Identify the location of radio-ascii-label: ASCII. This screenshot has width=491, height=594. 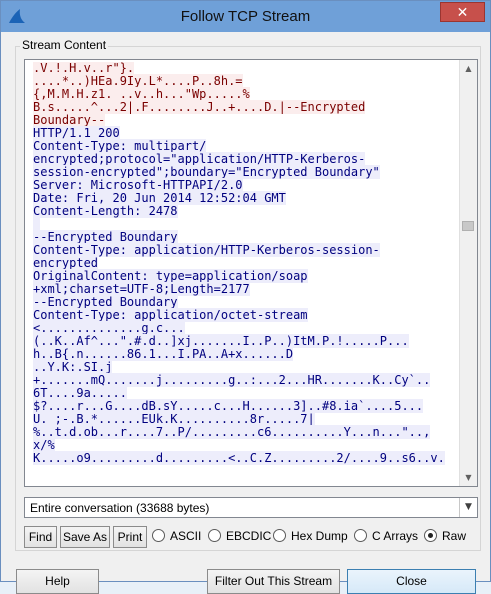
(186, 536).